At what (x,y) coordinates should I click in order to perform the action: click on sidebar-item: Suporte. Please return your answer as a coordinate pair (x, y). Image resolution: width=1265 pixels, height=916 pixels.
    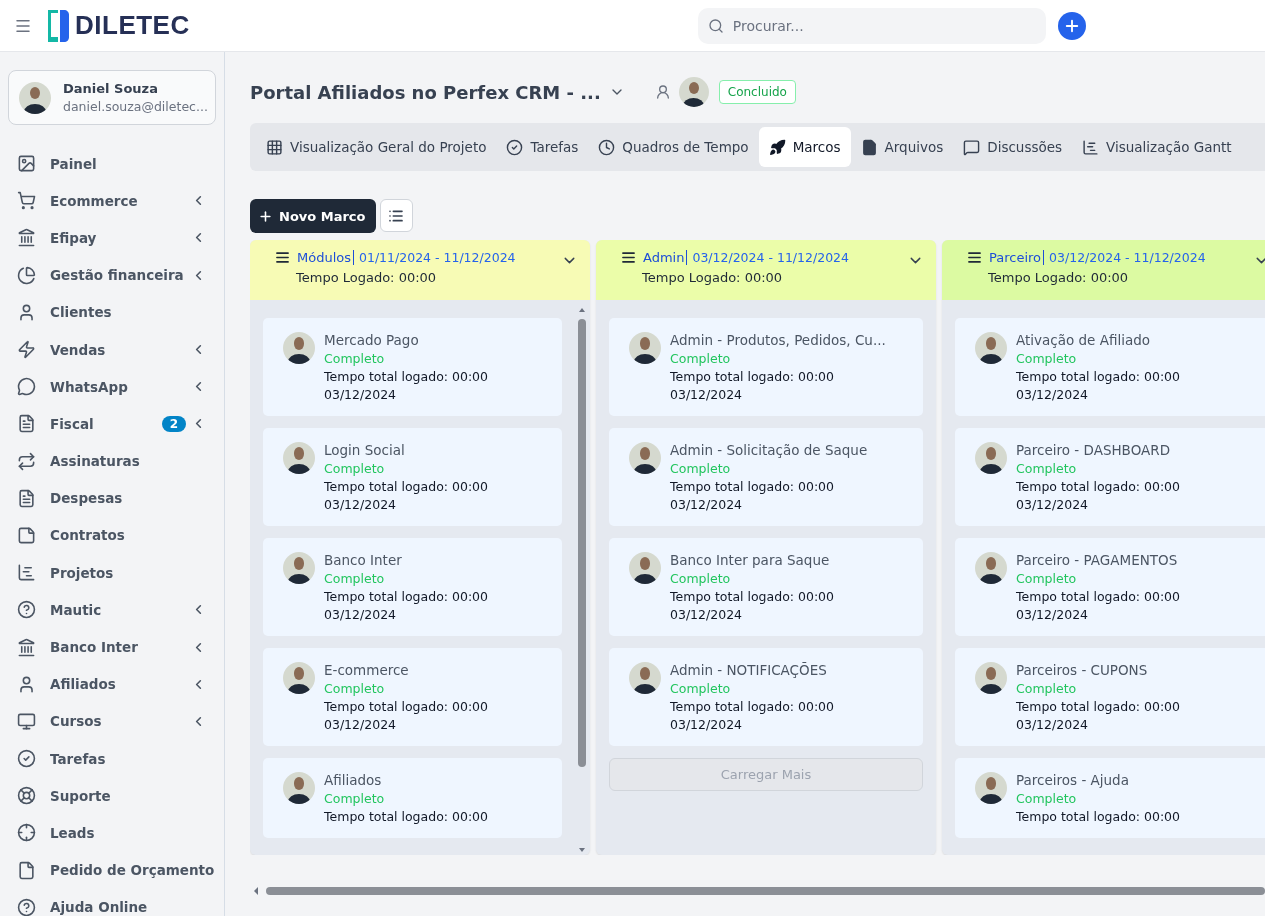
    Looking at the image, I should click on (112, 796).